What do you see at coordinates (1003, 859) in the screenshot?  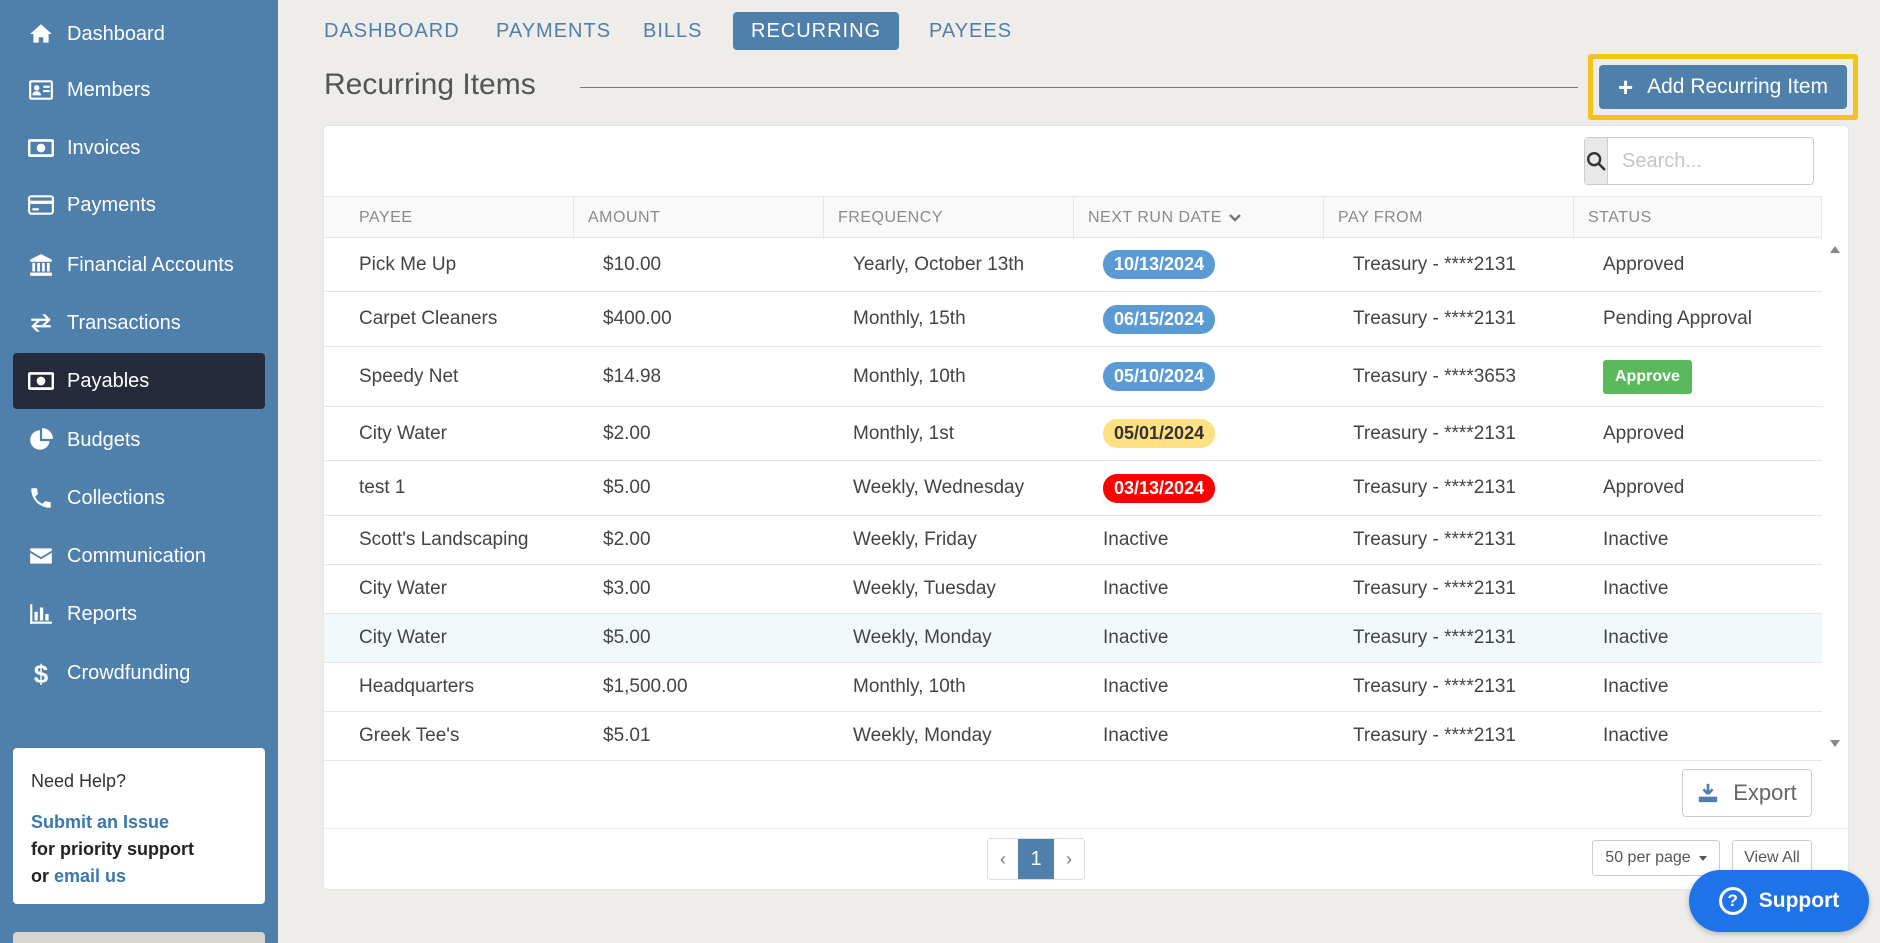 I see `prev-page-button: ‹` at bounding box center [1003, 859].